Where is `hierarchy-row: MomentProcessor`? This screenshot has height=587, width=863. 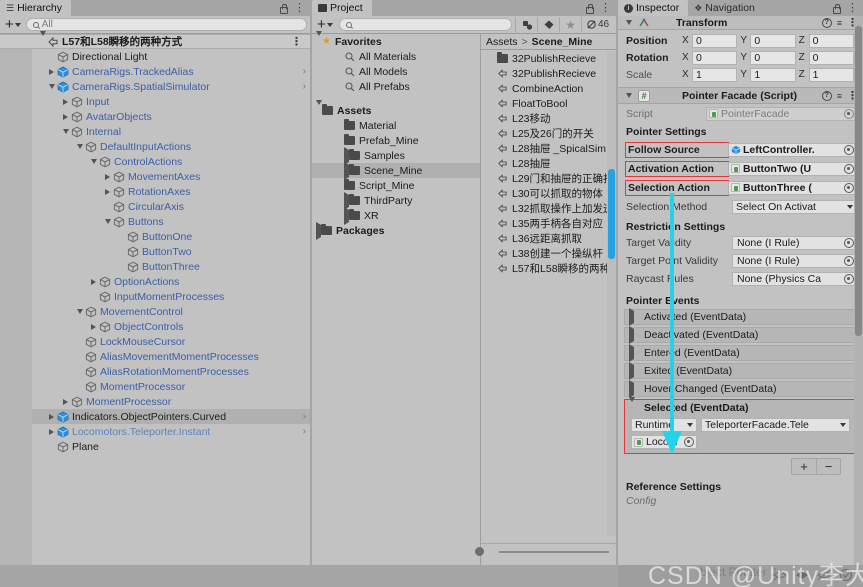
hierarchy-row: MomentProcessor is located at coordinates (155, 401).